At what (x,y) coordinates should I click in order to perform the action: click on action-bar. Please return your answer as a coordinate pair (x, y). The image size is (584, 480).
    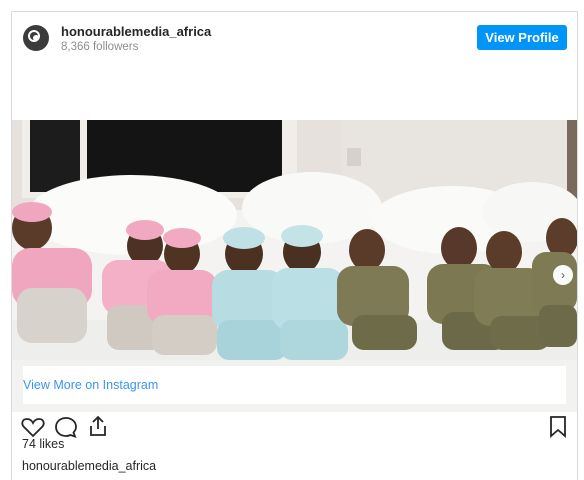
    Looking at the image, I should click on (294, 430).